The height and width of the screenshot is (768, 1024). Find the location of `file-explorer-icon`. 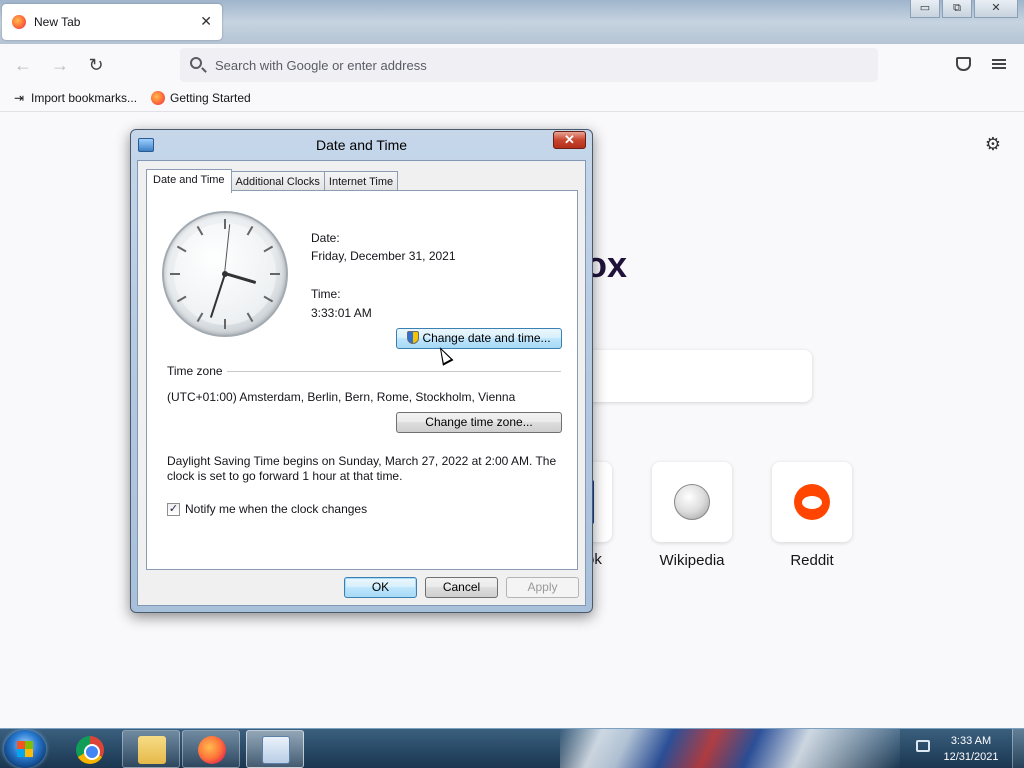

file-explorer-icon is located at coordinates (152, 750).